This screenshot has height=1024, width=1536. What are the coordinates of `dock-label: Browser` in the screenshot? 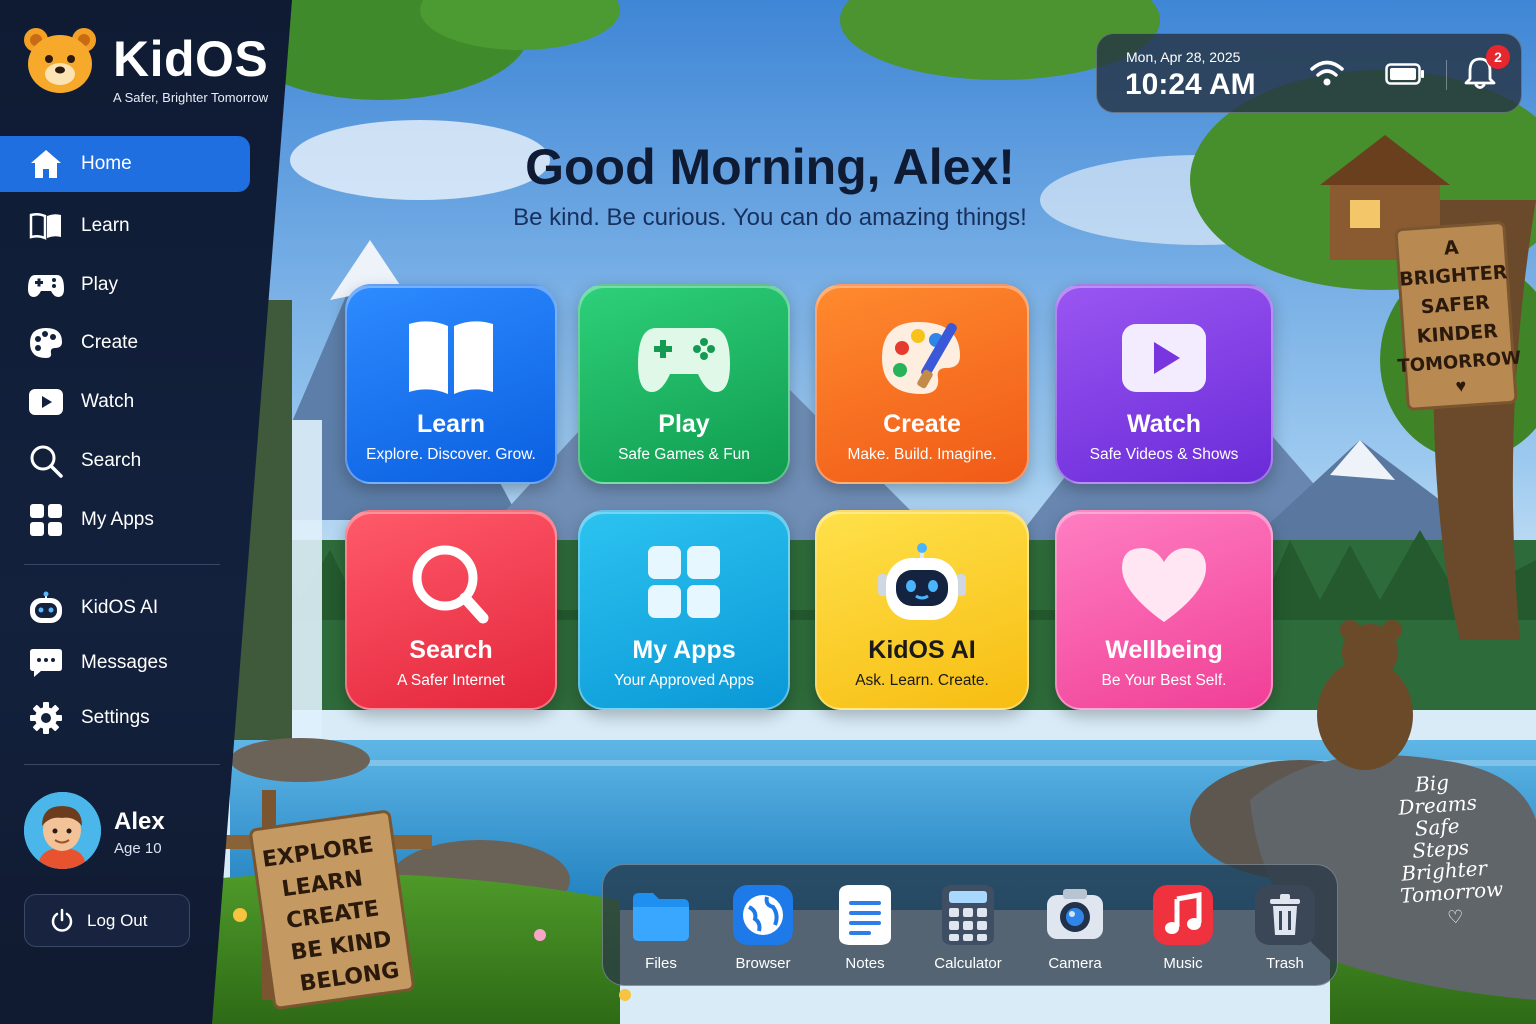 It's located at (763, 963).